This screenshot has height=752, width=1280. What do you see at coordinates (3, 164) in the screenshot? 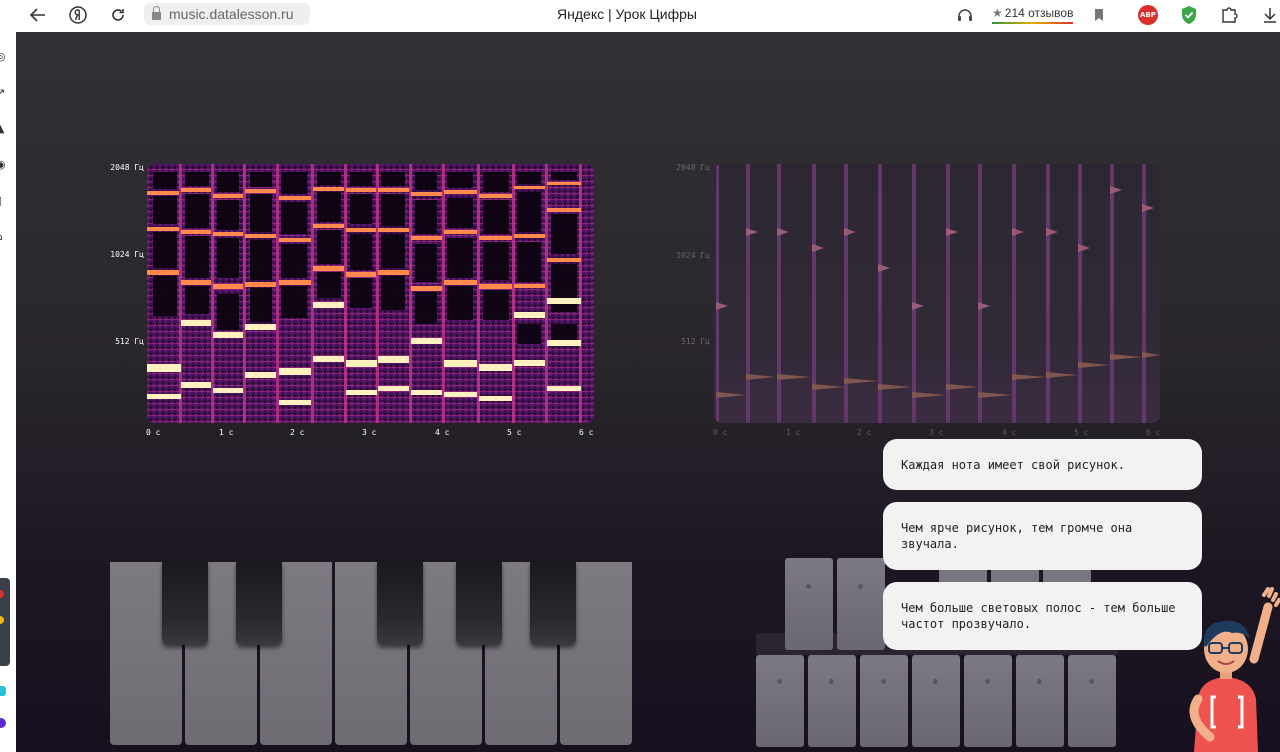
I see `os-icon: ◉` at bounding box center [3, 164].